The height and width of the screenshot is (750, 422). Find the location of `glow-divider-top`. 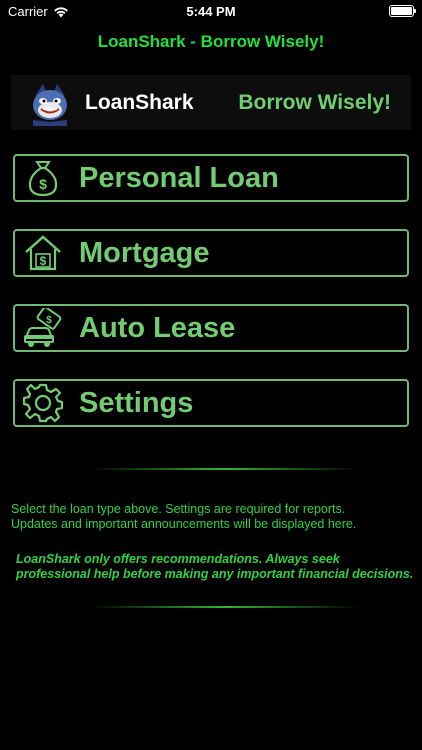

glow-divider-top is located at coordinates (225, 469).